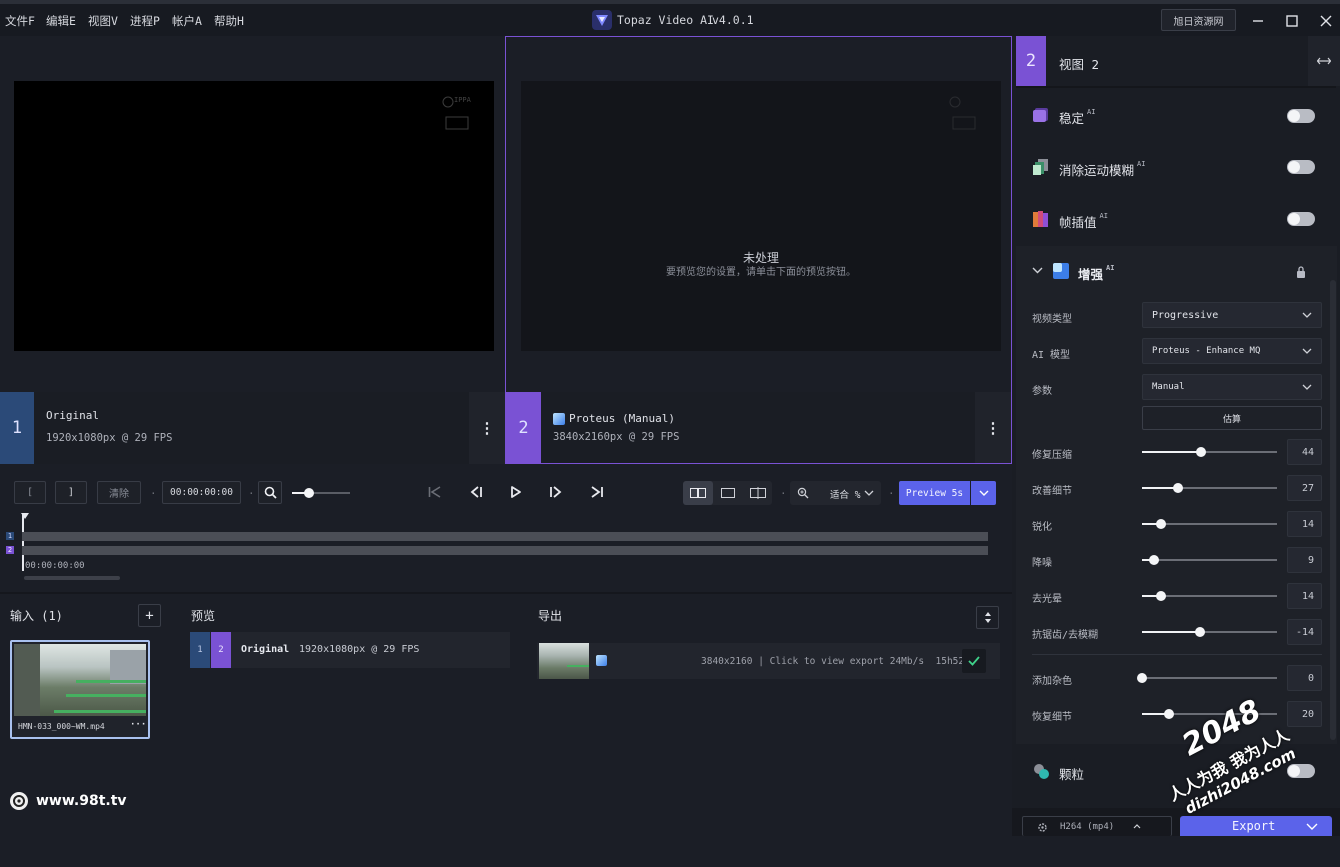 The height and width of the screenshot is (867, 1340). What do you see at coordinates (476, 492) in the screenshot?
I see `step-back-icon` at bounding box center [476, 492].